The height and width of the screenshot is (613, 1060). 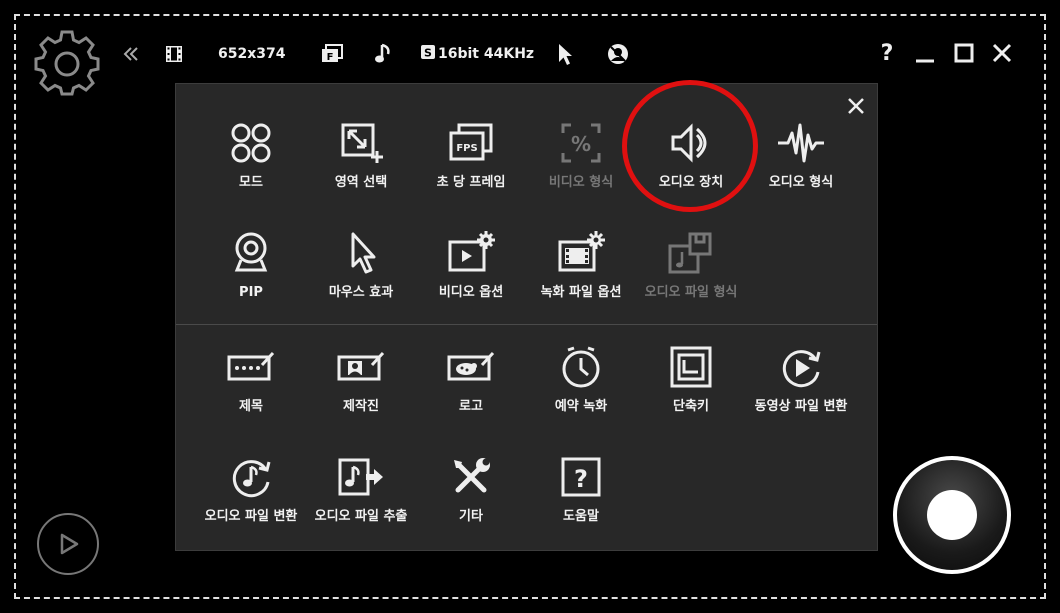 What do you see at coordinates (330, 57) in the screenshot?
I see `svg-text: F` at bounding box center [330, 57].